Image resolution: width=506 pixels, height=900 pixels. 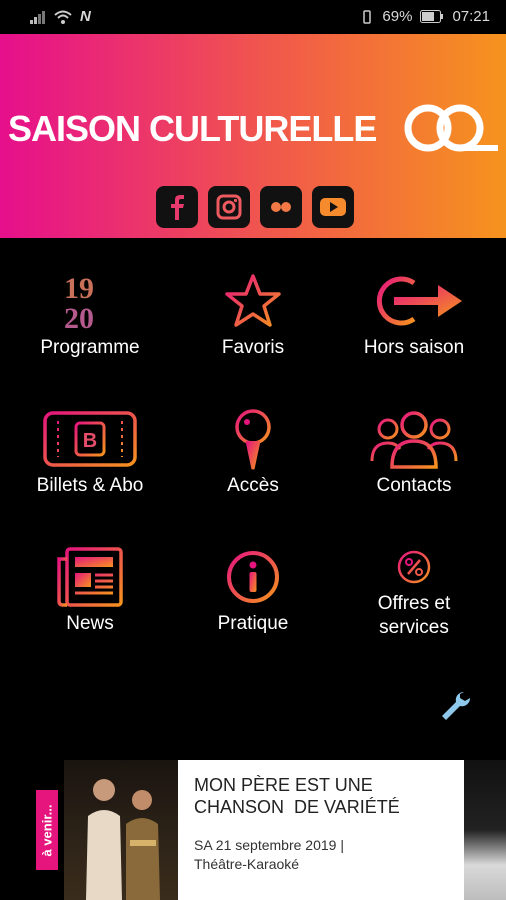 I want to click on menu-item-hors-saison: Hors saison, so click(x=414, y=313).